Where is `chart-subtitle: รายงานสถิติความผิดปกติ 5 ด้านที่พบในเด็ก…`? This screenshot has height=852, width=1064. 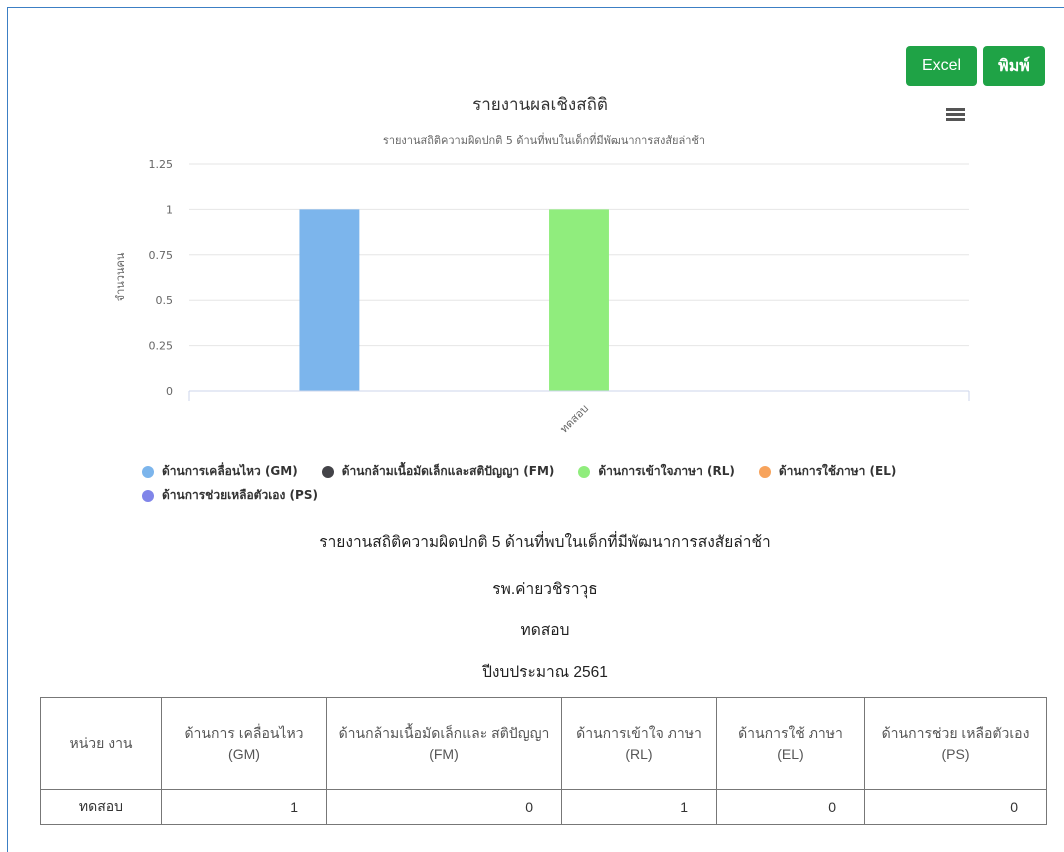 chart-subtitle: รายงานสถิติความผิดปกติ 5 ด้านที่พบในเด็ก… is located at coordinates (544, 139).